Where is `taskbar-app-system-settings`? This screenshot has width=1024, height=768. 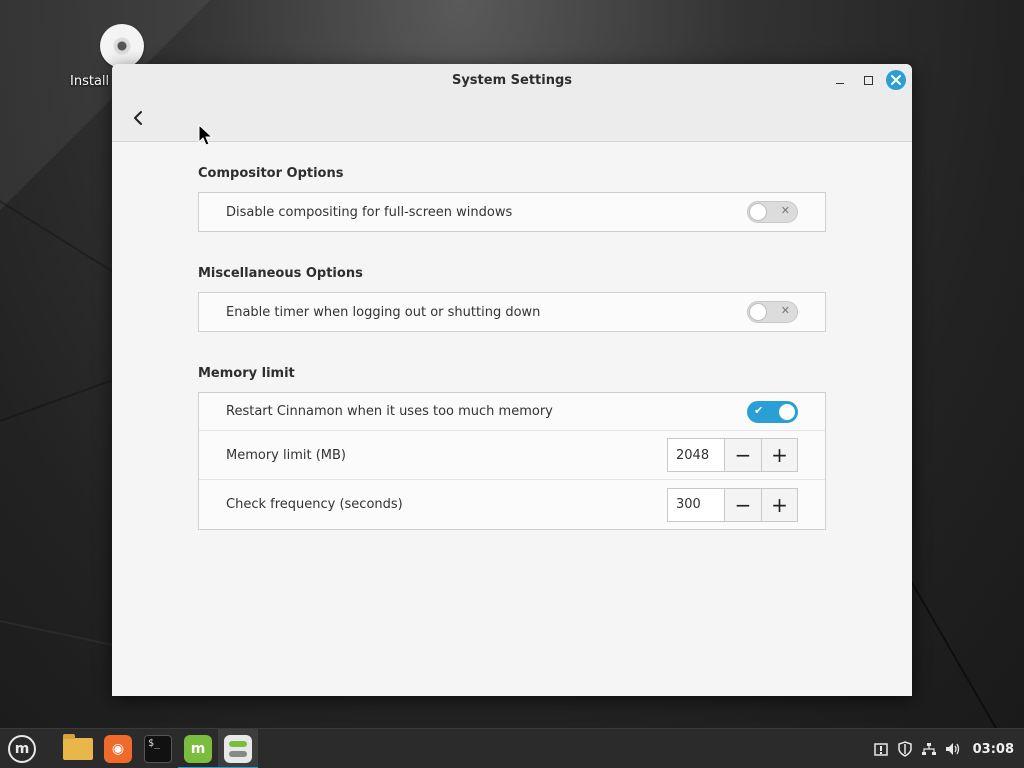 taskbar-app-system-settings is located at coordinates (238, 748).